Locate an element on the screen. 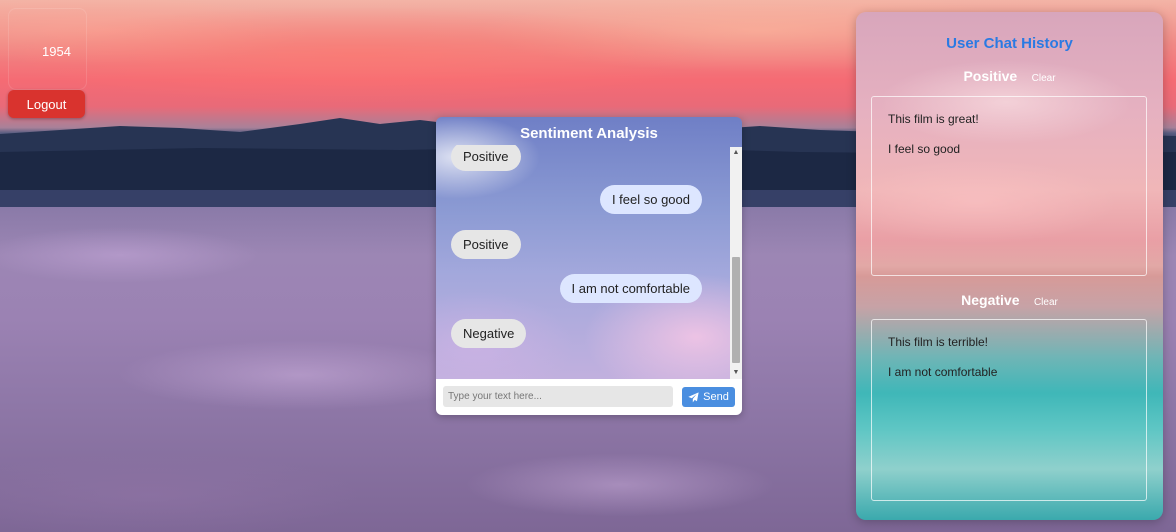 Image resolution: width=1176 pixels, height=532 pixels. user-info-box: 1954 is located at coordinates (47, 49).